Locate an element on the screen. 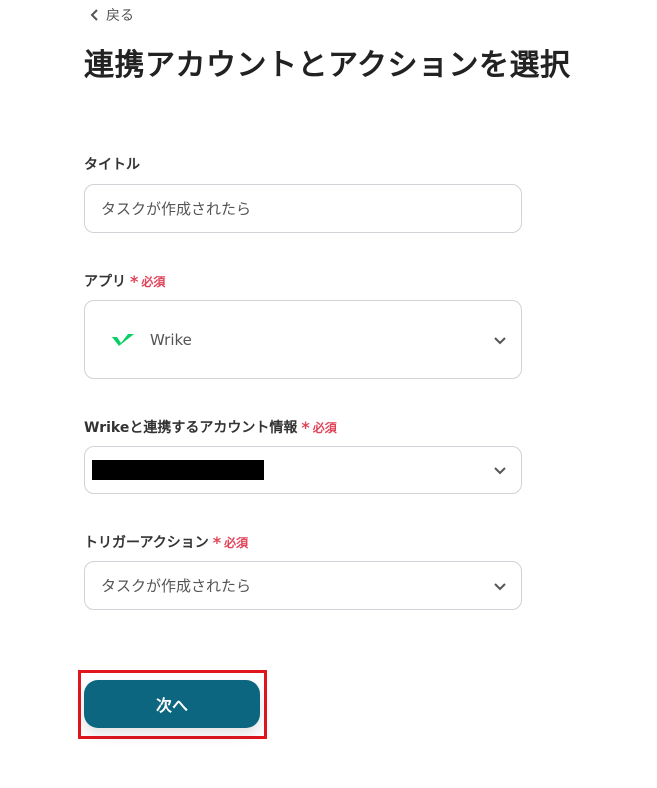 Image resolution: width=657 pixels, height=788 pixels. trigger-select: タスクが作成されたら is located at coordinates (303, 585).